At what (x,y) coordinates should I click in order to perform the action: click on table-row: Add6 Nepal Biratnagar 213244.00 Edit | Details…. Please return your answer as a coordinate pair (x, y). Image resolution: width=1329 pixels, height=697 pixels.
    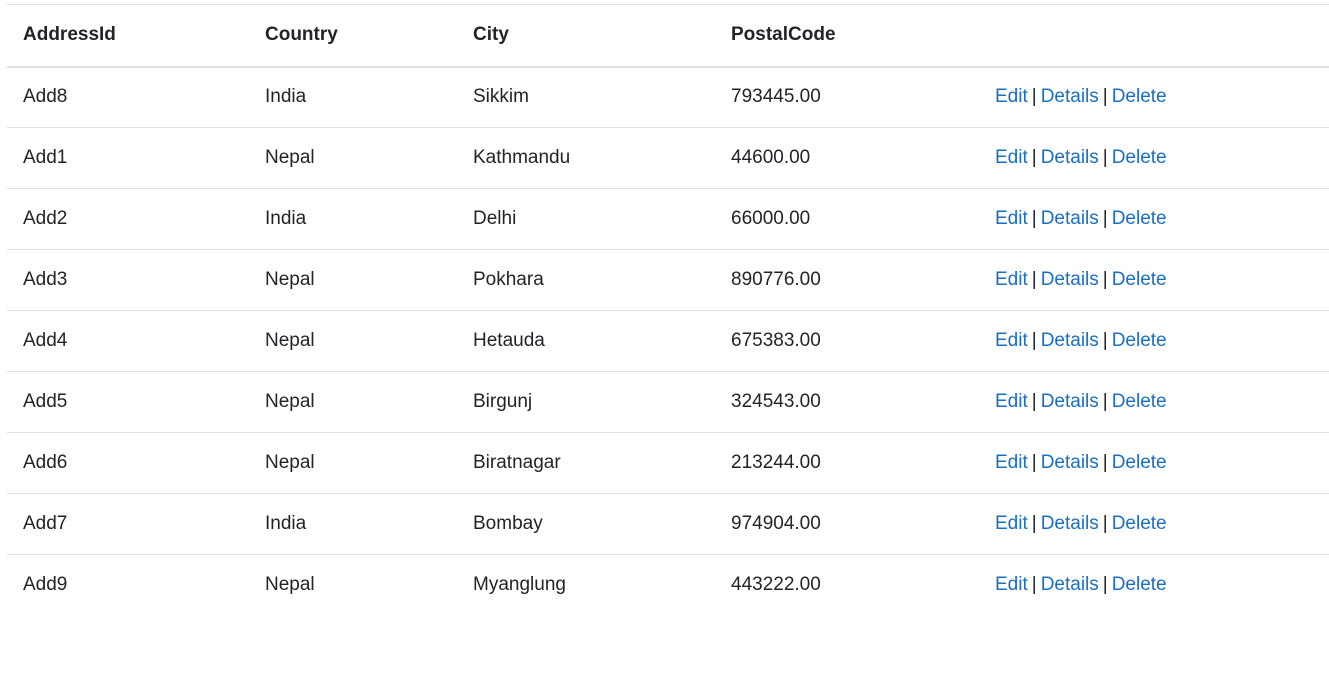
    Looking at the image, I should click on (668, 463).